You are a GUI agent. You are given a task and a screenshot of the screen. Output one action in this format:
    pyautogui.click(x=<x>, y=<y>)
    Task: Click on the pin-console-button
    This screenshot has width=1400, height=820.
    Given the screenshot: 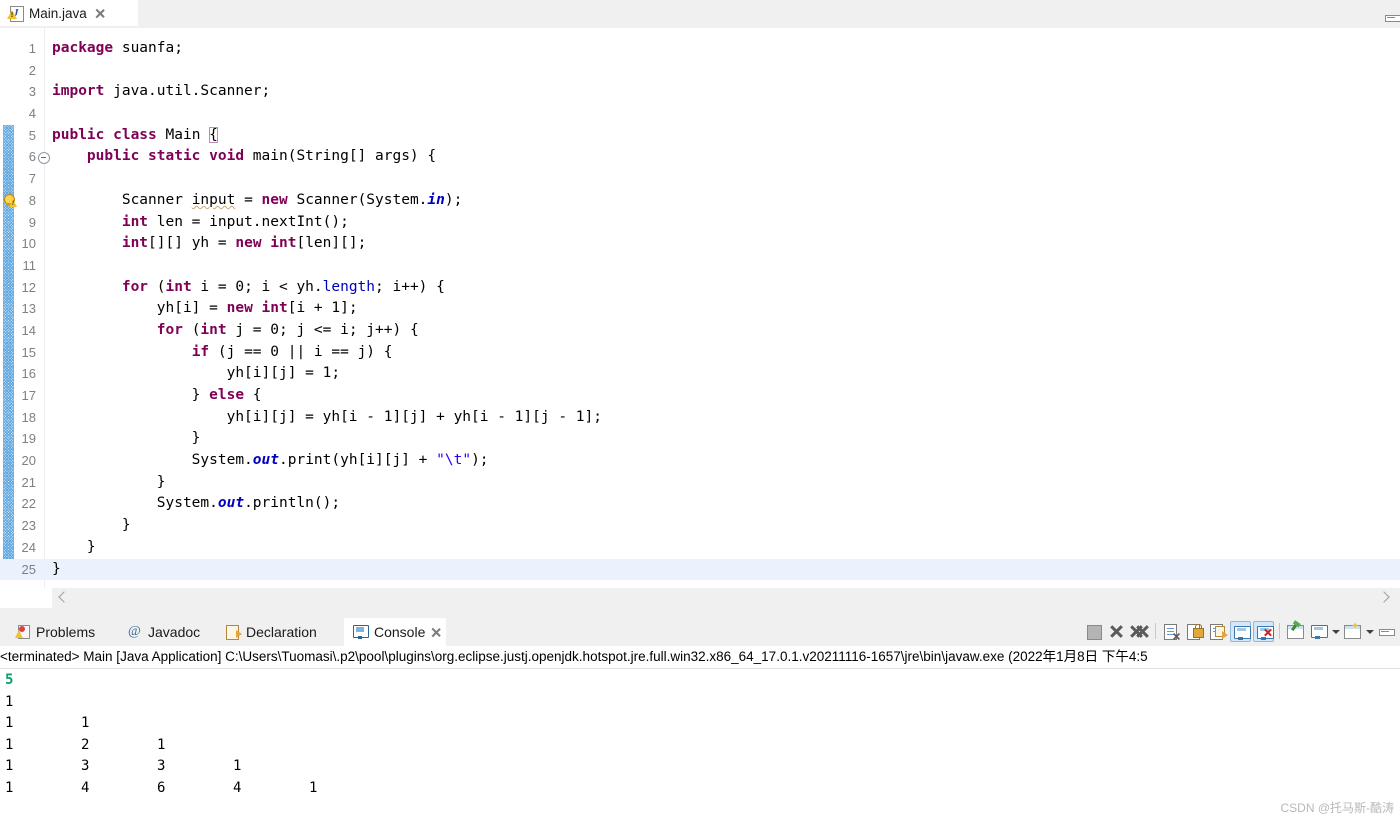 What is the action you would take?
    pyautogui.click(x=1295, y=631)
    